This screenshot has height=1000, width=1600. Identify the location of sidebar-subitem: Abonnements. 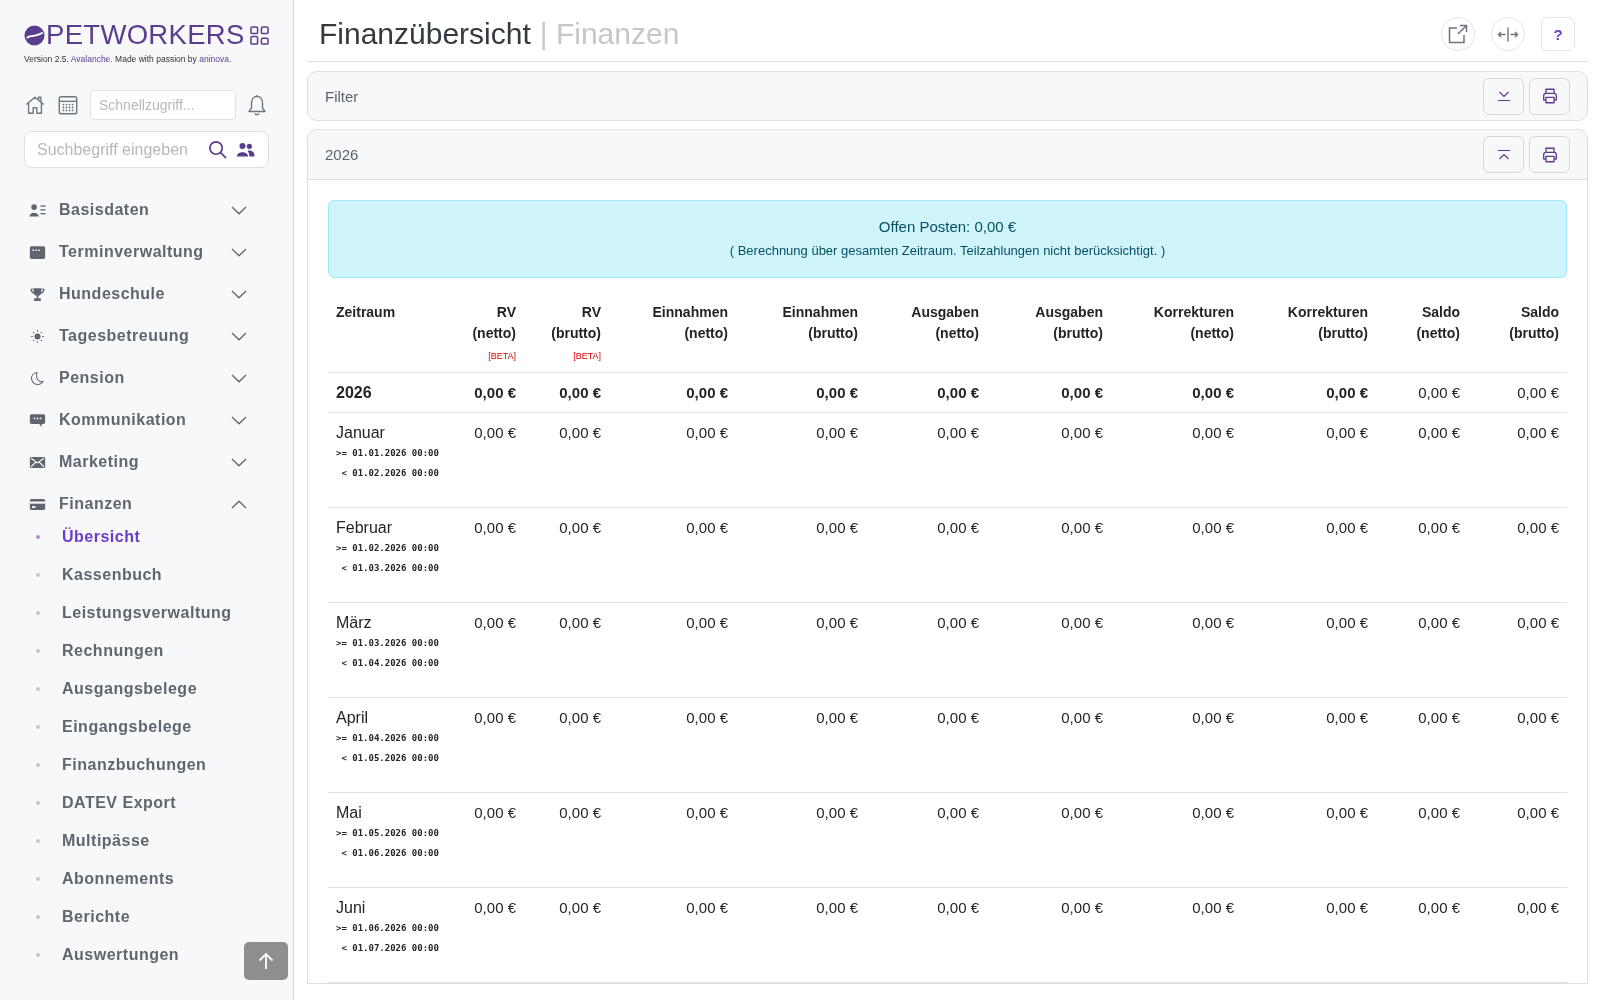
(99, 879).